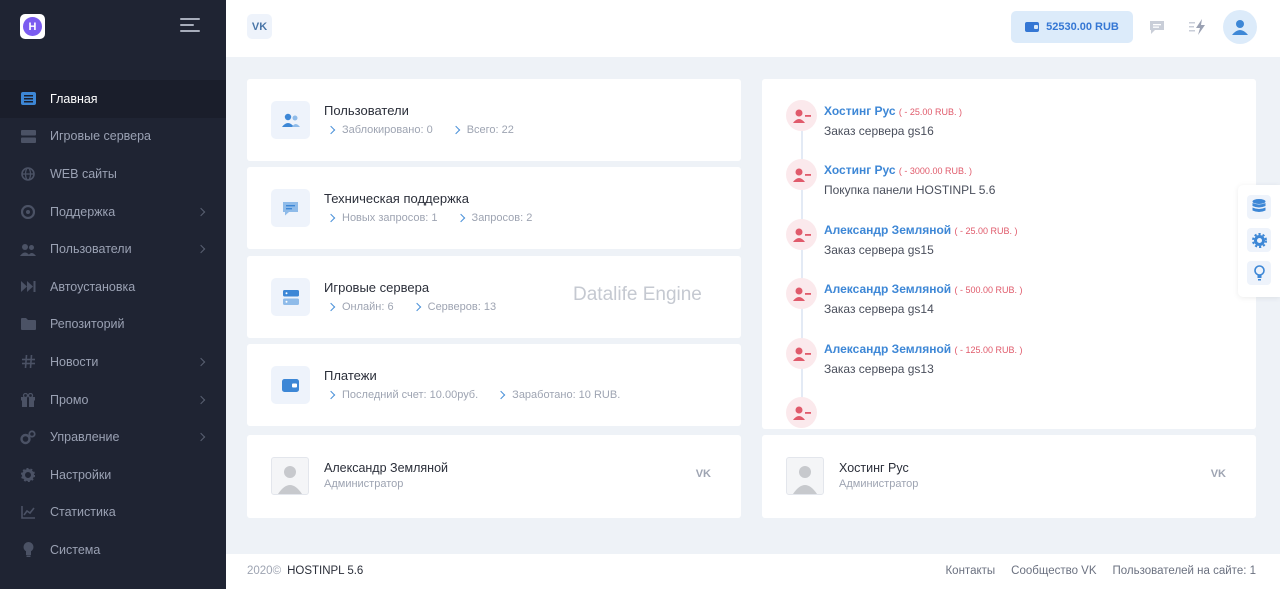 This screenshot has width=1280, height=589. Describe the element at coordinates (970, 571) in the screenshot. I see `footer-link-contacts: Контакты` at that location.